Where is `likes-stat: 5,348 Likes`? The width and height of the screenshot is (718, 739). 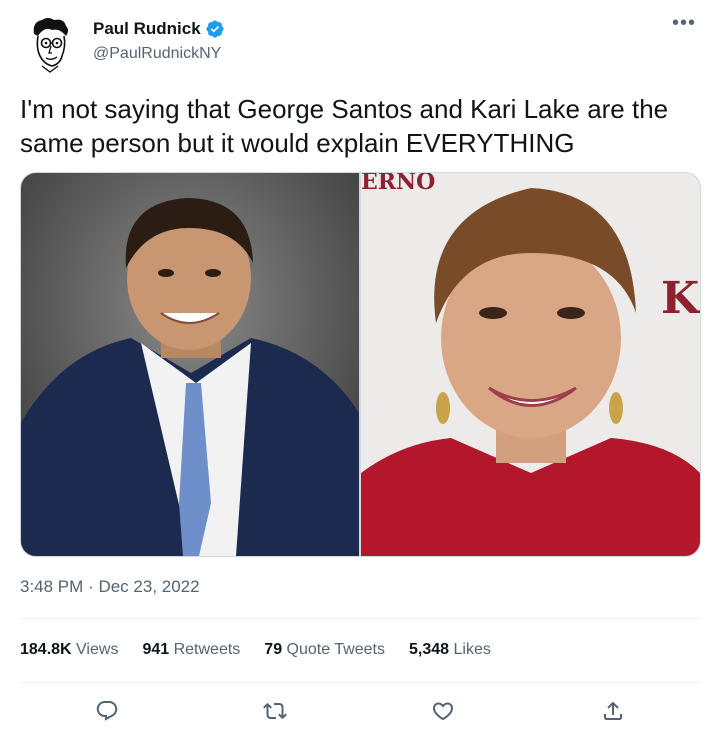
likes-stat: 5,348 Likes is located at coordinates (450, 650).